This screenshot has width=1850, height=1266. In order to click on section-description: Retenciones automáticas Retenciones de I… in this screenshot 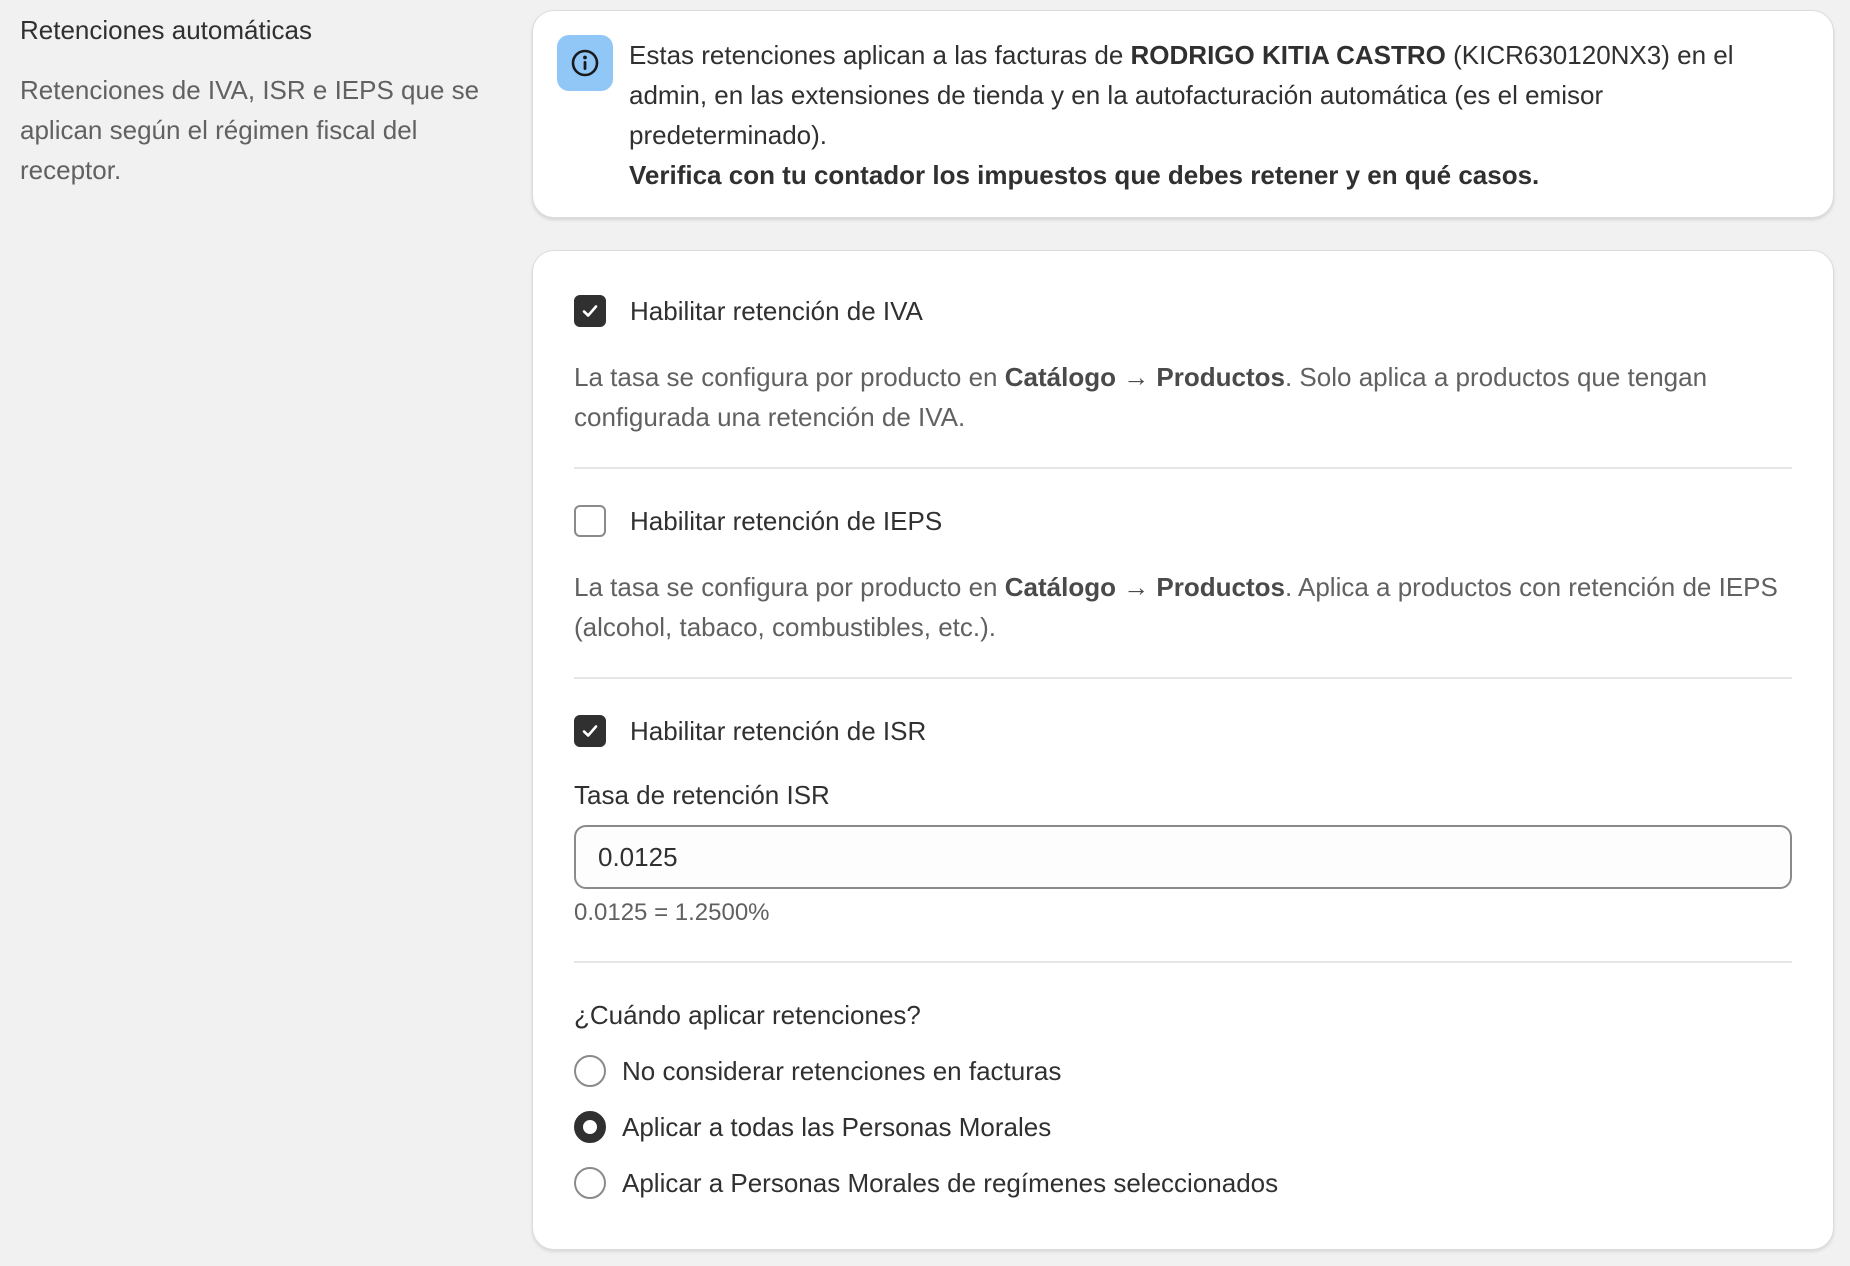, I will do `click(265, 101)`.